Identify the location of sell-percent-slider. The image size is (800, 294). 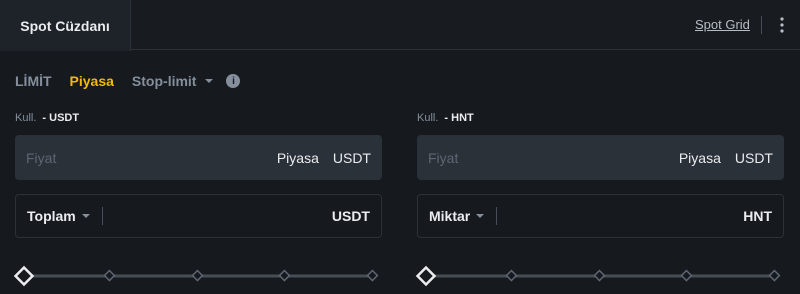
(600, 276).